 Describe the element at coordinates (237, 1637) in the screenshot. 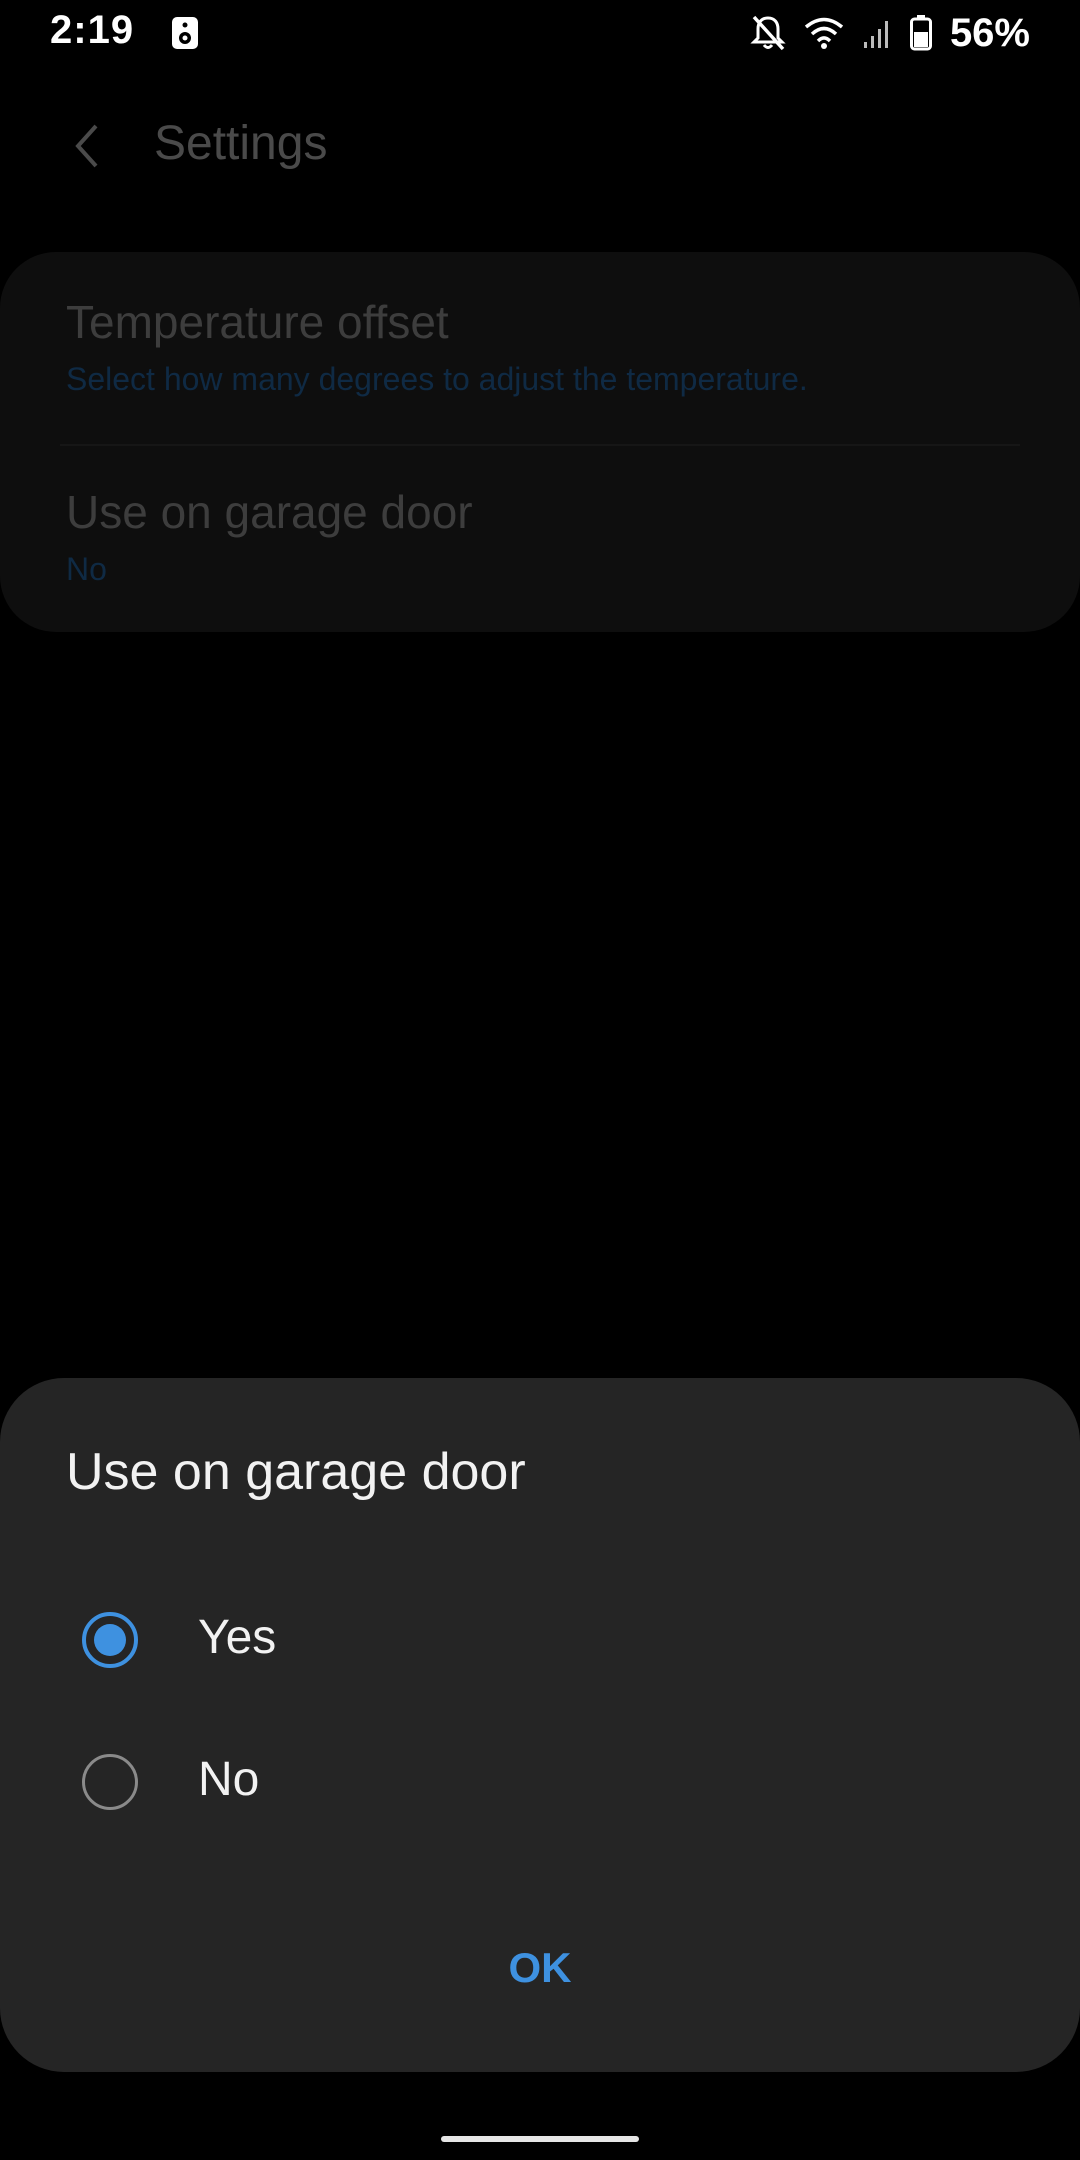

I see `option-label: Yes` at that location.